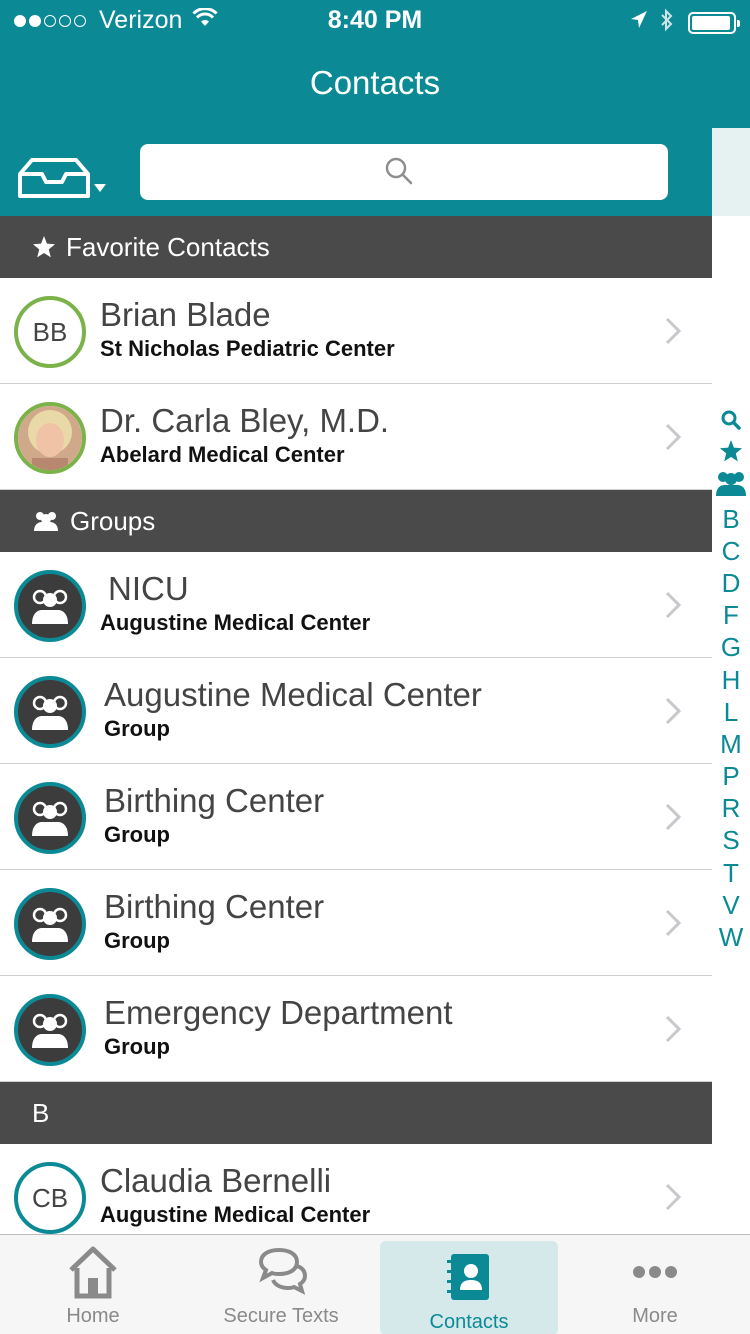 The width and height of the screenshot is (750, 1334). What do you see at coordinates (216, 1180) in the screenshot?
I see `contact-name: Claudia Bernelli` at bounding box center [216, 1180].